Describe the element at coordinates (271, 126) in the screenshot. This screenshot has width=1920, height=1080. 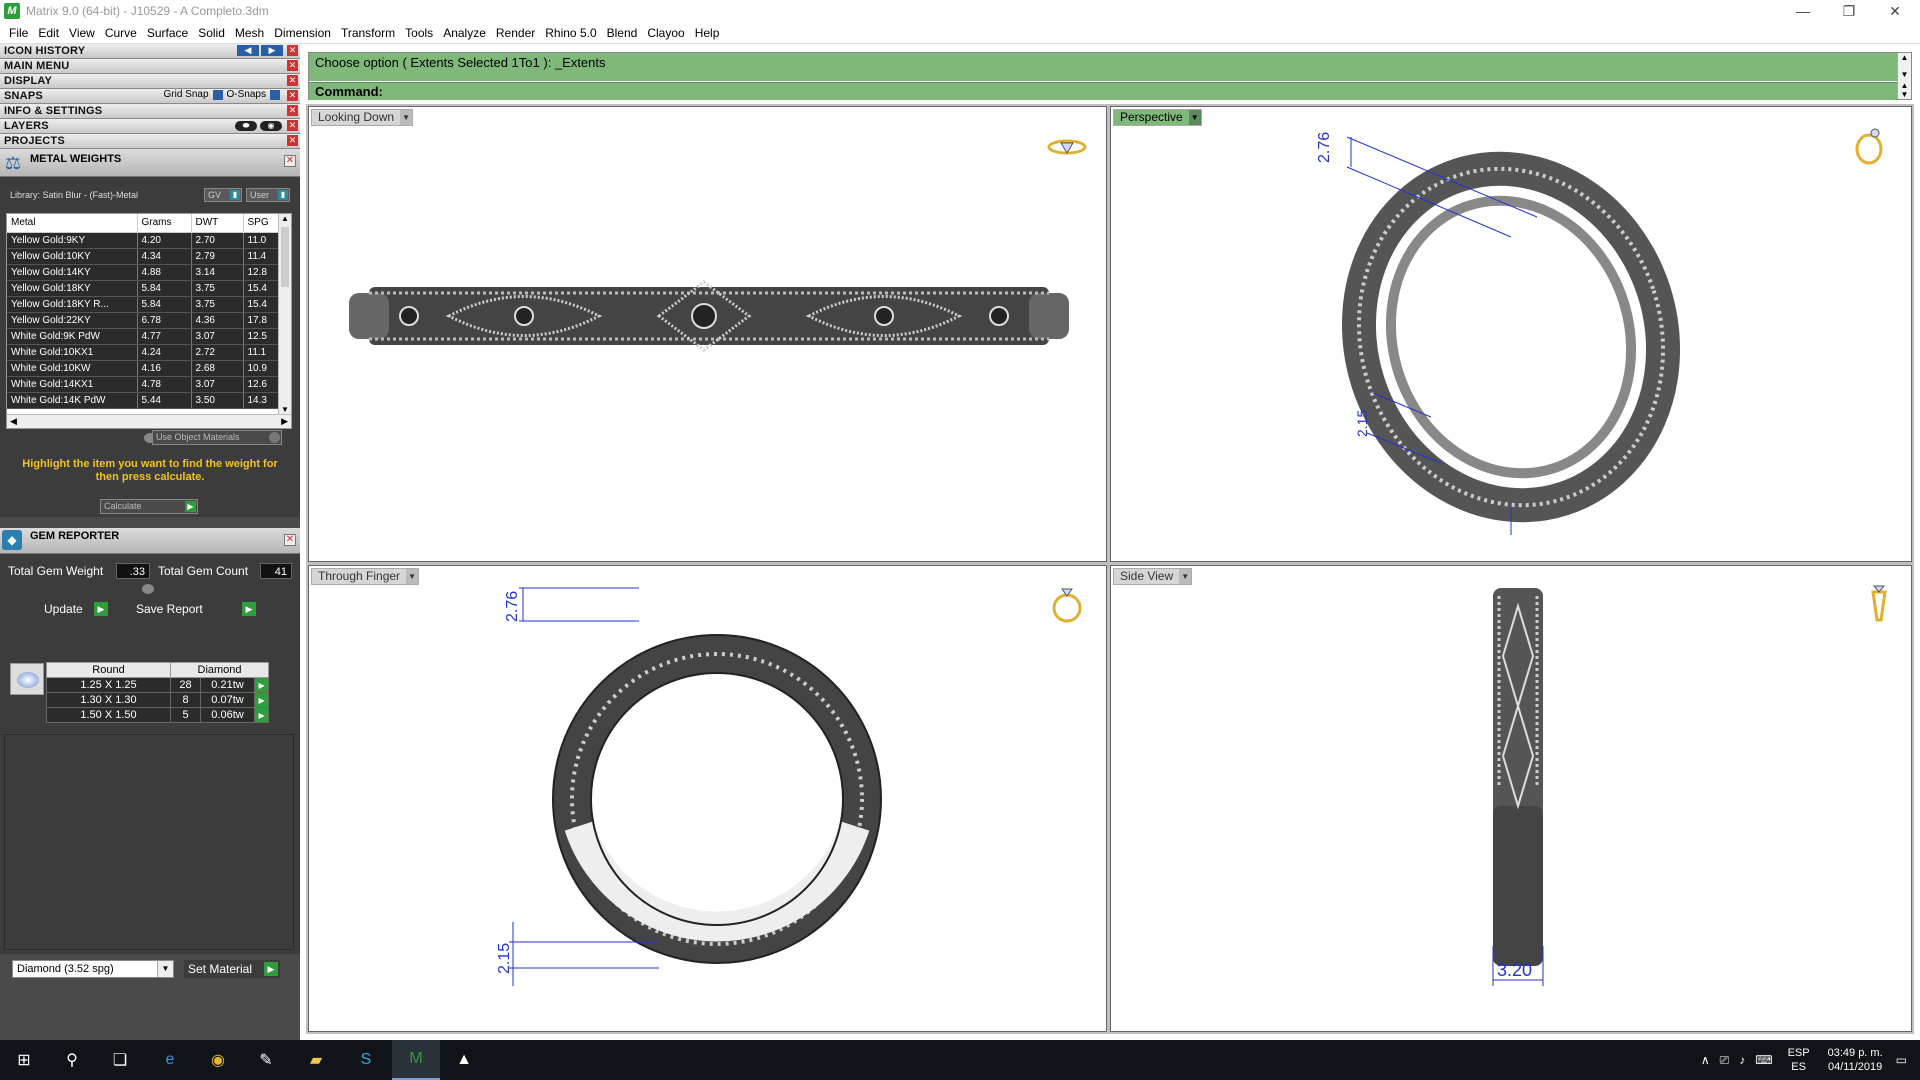
I see `eye-icon: ◉` at that location.